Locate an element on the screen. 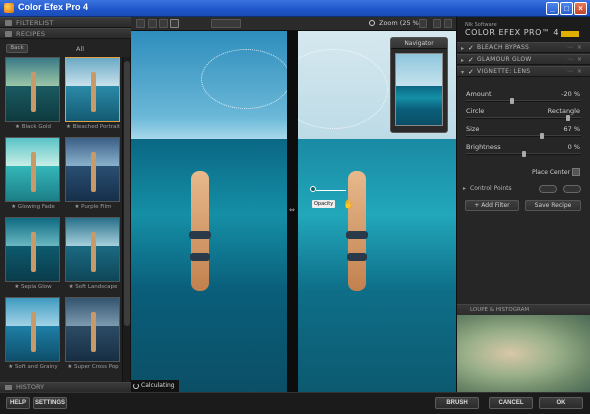 The width and height of the screenshot is (590, 414). view-side-by-side-button is located at coordinates (163, 23).